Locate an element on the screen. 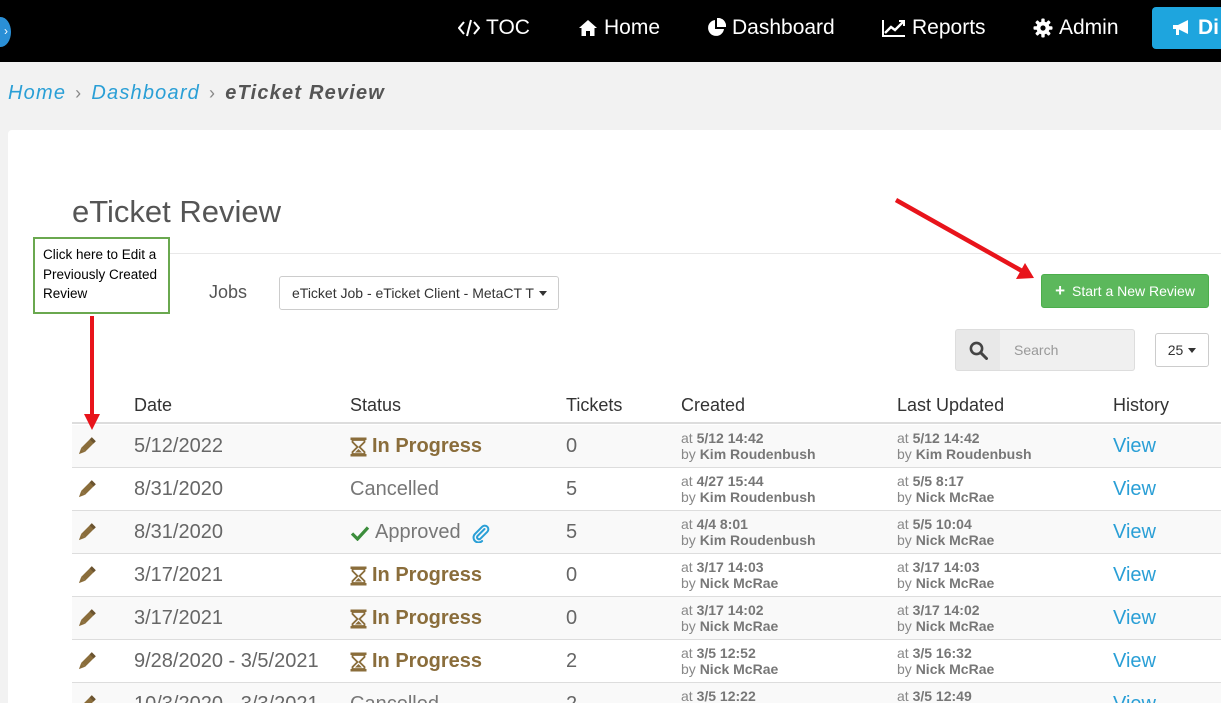  updated-time: 3/5 12:49 is located at coordinates (942, 695).